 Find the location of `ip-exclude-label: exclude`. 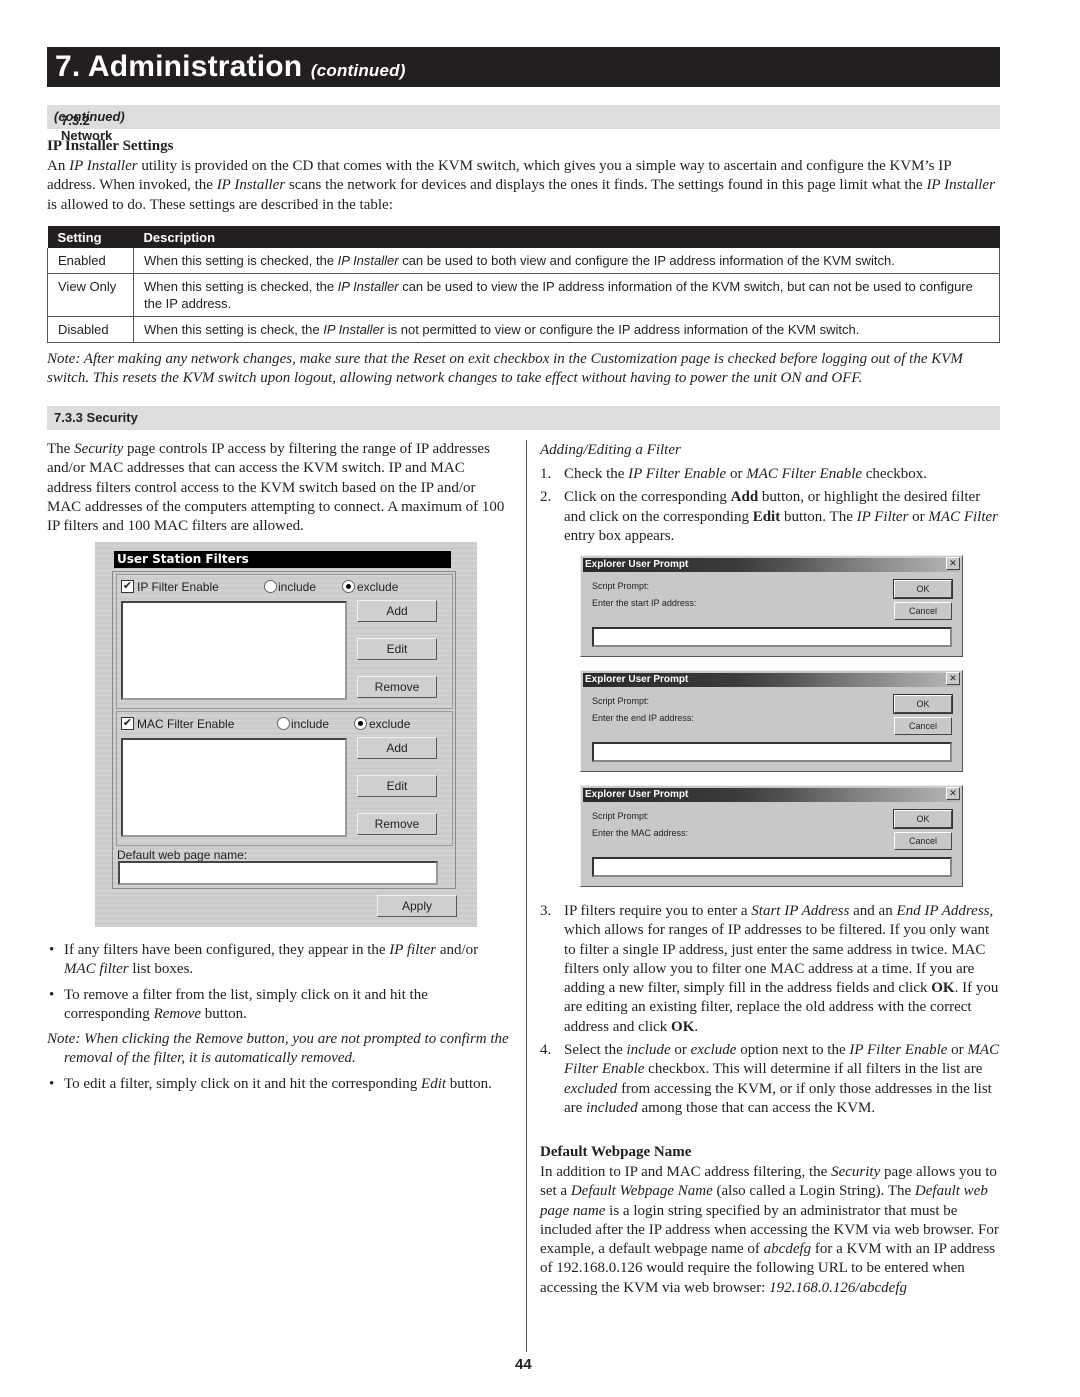

ip-exclude-label: exclude is located at coordinates (378, 587).